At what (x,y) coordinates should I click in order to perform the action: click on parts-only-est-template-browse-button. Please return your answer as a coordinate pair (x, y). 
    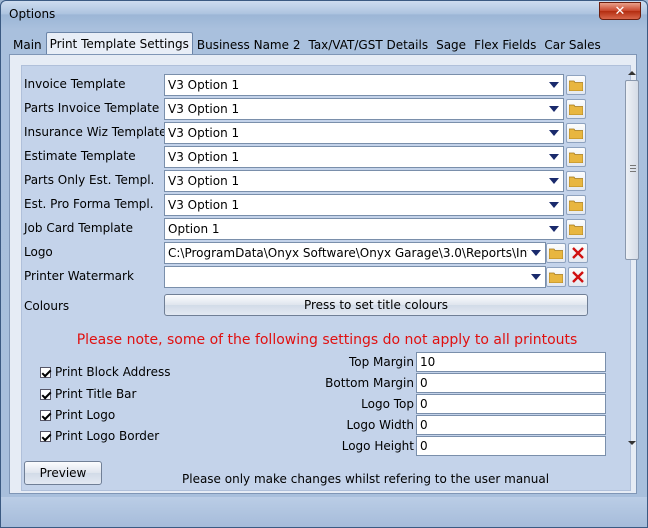
    Looking at the image, I should click on (576, 181).